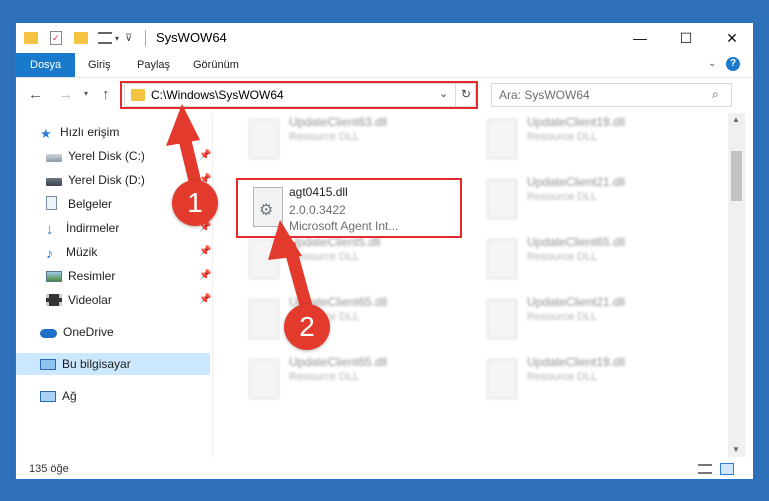  What do you see at coordinates (195, 203) in the screenshot?
I see `step-1-badge: 1` at bounding box center [195, 203].